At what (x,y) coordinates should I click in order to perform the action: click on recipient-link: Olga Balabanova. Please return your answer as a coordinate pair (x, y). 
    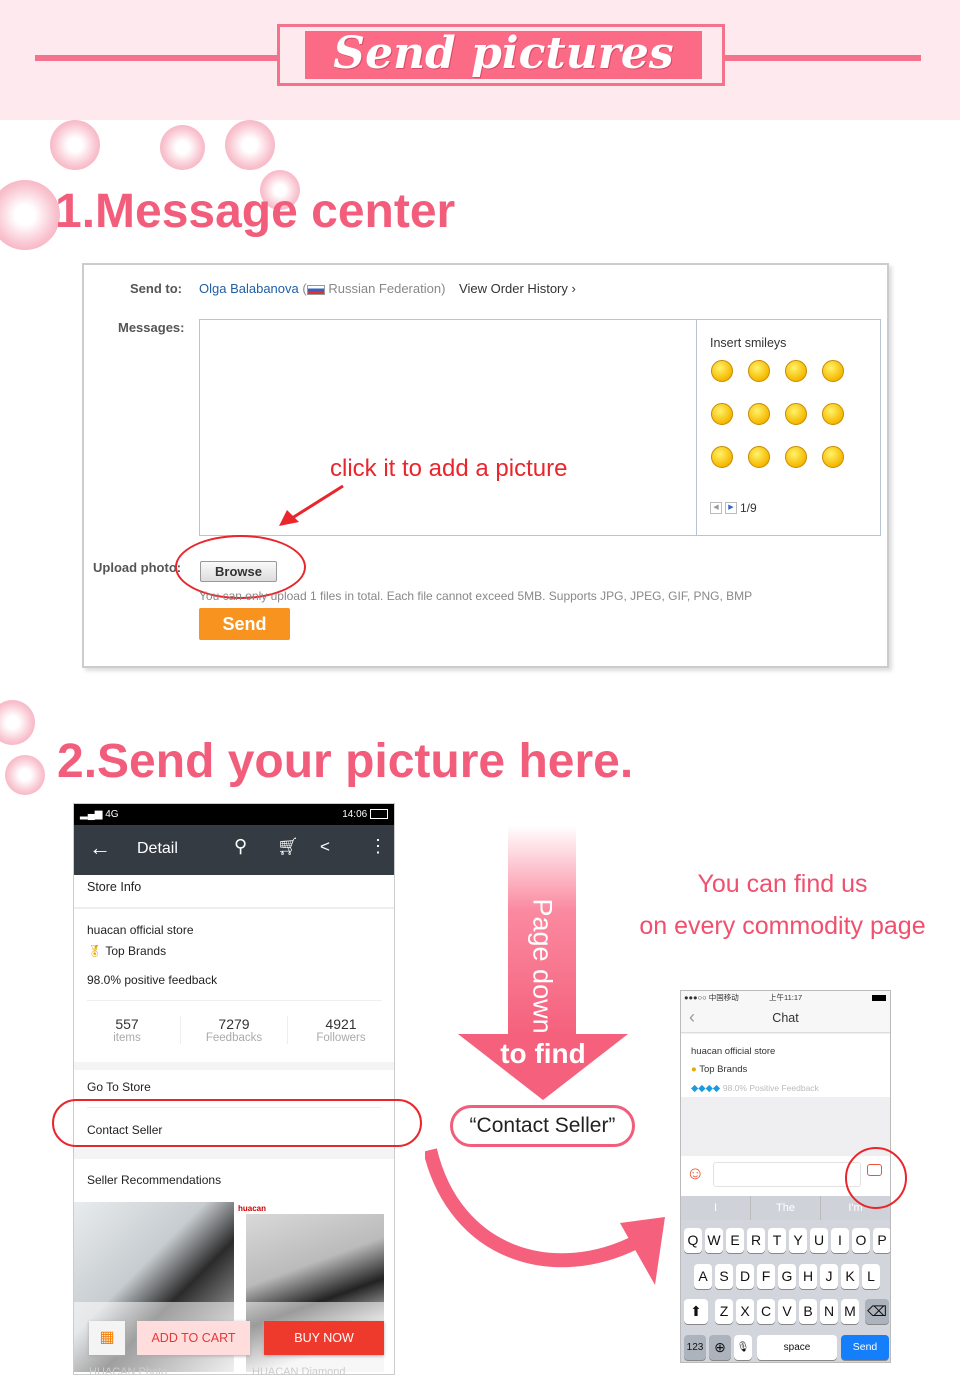
    Looking at the image, I should click on (249, 288).